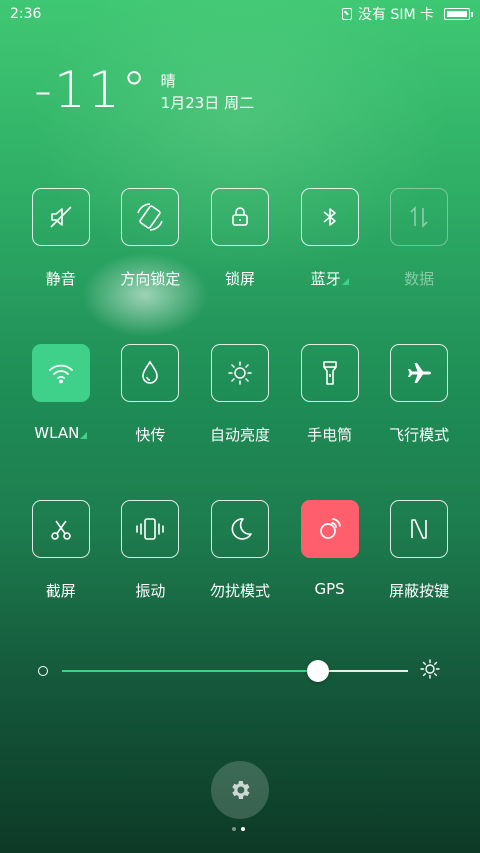  What do you see at coordinates (150, 529) in the screenshot?
I see `vibrate-icon` at bounding box center [150, 529].